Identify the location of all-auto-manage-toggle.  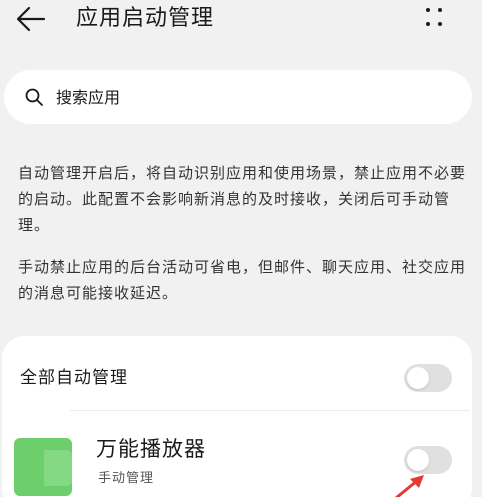
(428, 378).